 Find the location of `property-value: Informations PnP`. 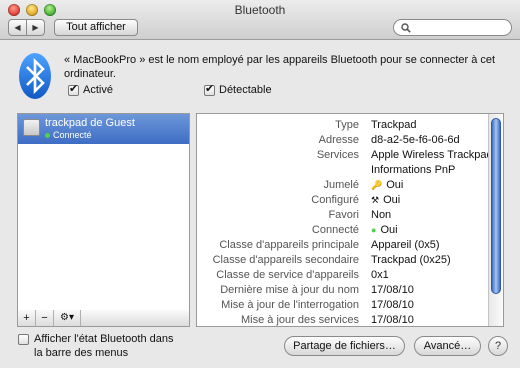

property-value: Informations PnP is located at coordinates (413, 170).